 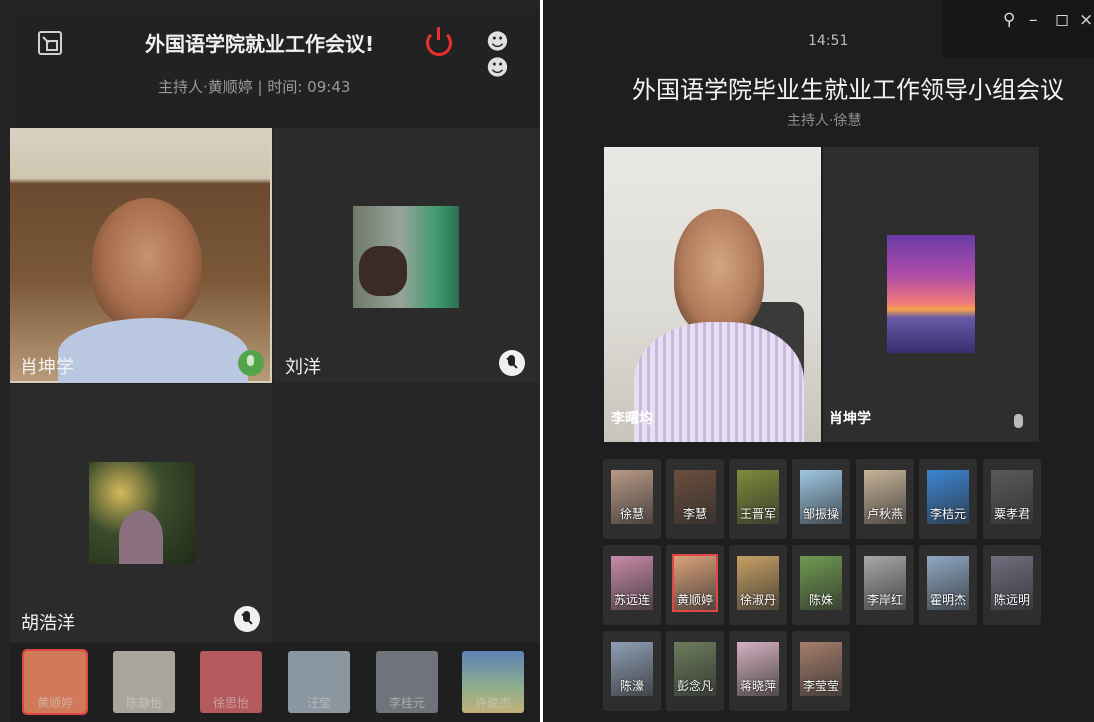 I want to click on meeting-host-time: 主持人·黄顺婷 | 时间: 09:43, so click(x=254, y=87).